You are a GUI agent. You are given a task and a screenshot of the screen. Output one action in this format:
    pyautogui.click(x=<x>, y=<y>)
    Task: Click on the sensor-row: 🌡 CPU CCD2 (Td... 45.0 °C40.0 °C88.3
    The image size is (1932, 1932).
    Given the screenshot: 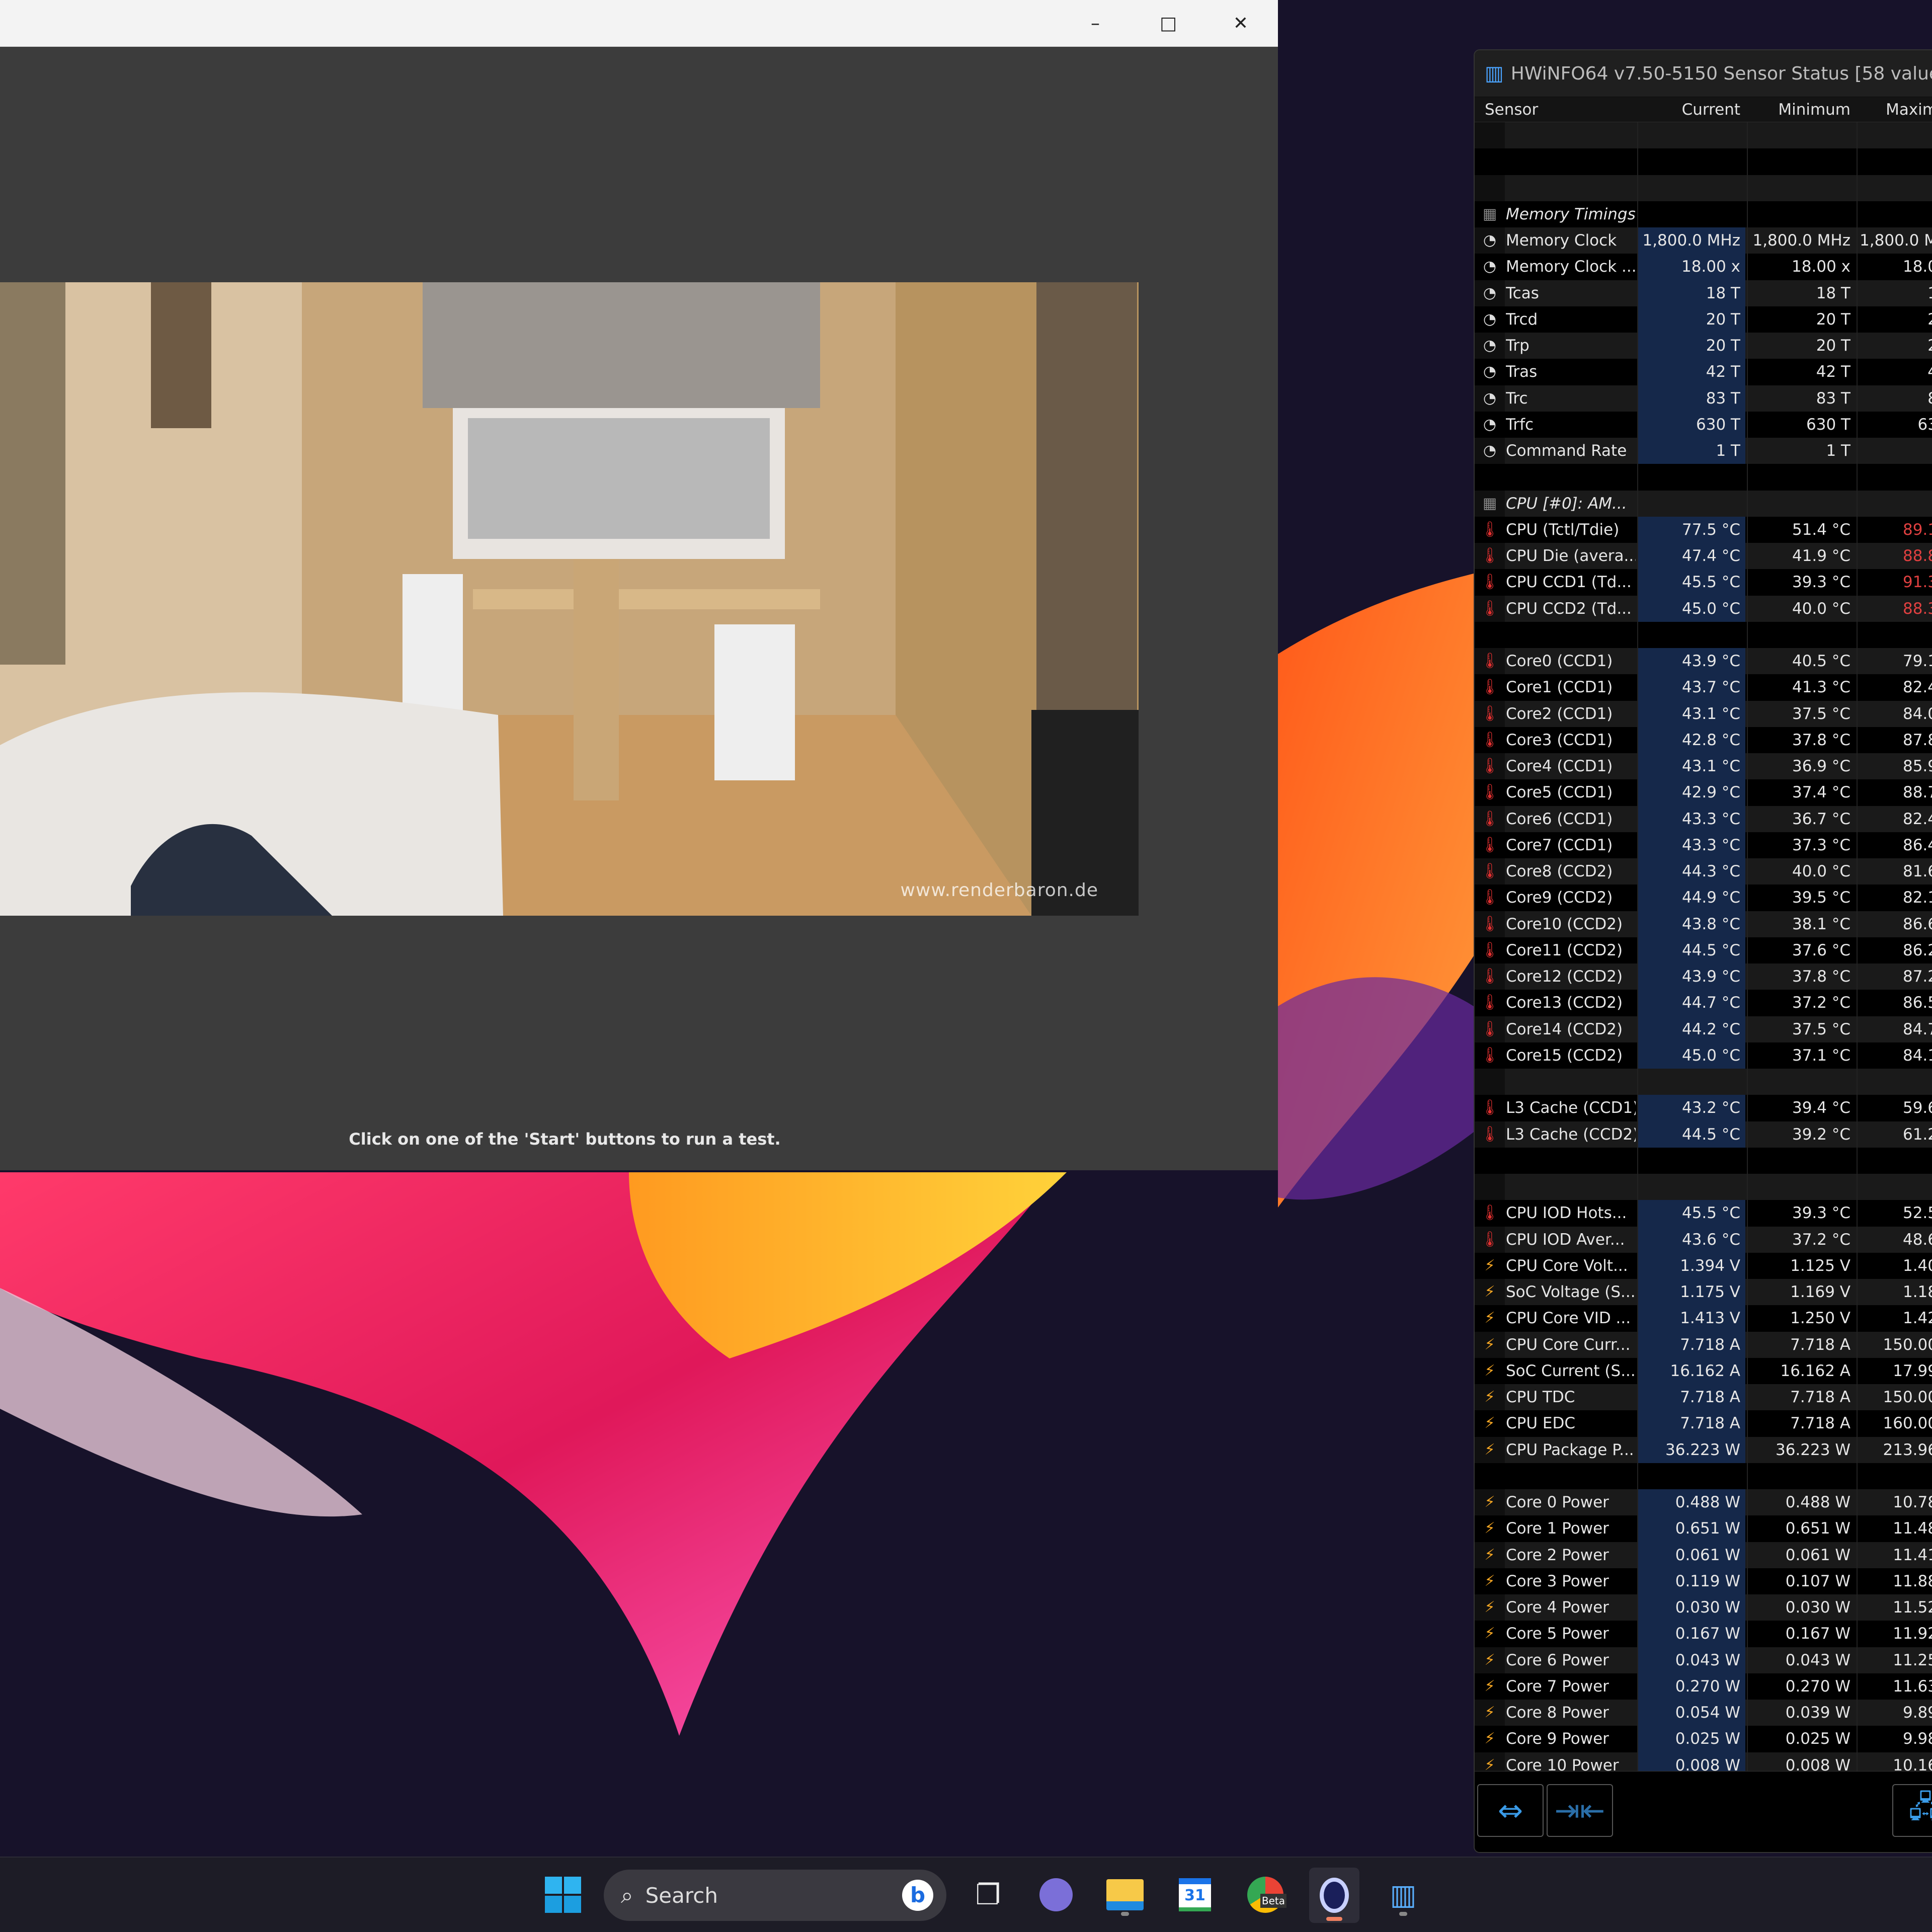 What is the action you would take?
    pyautogui.click(x=1704, y=609)
    